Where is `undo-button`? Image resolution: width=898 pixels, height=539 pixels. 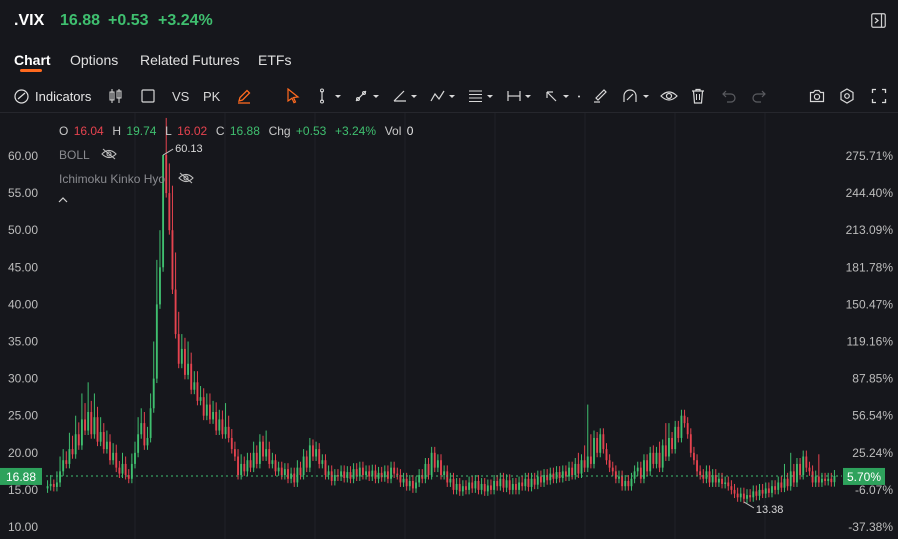
undo-button is located at coordinates (729, 96).